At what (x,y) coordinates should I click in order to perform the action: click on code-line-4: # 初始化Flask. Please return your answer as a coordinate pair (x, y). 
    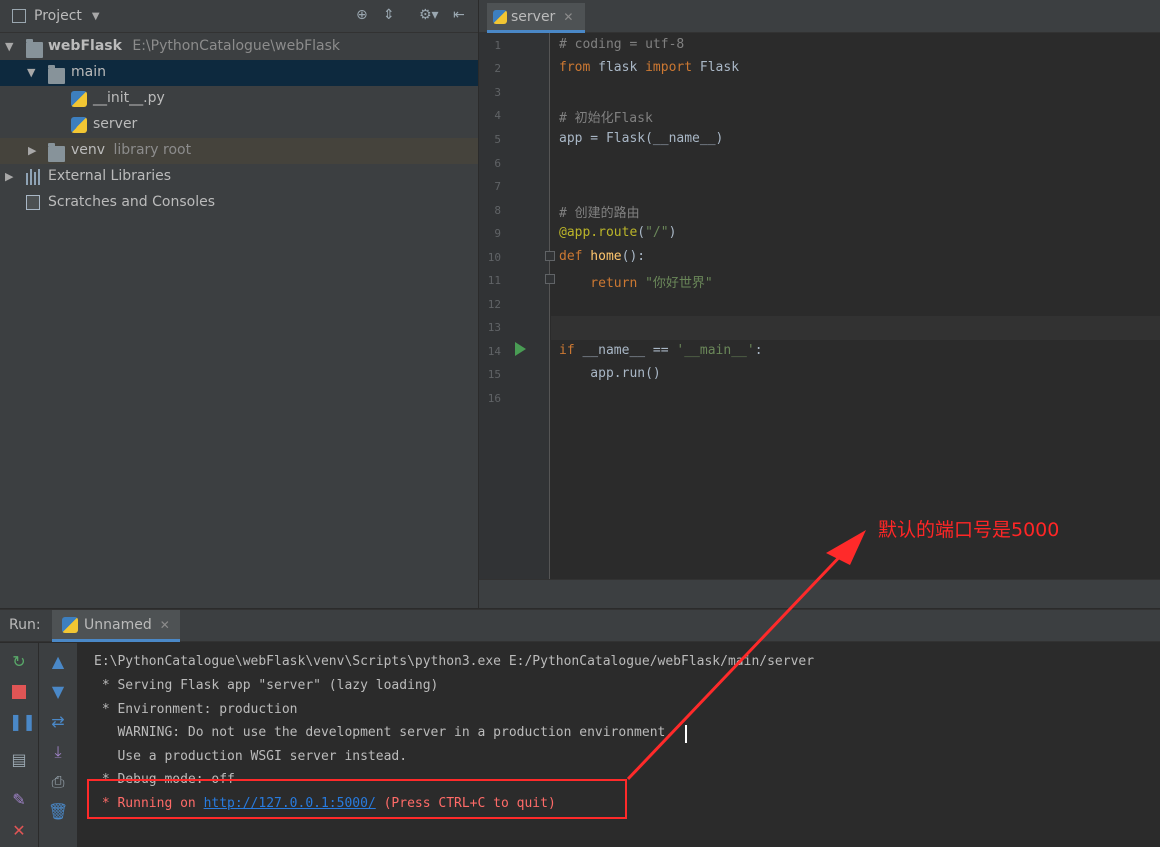
    Looking at the image, I should click on (606, 118).